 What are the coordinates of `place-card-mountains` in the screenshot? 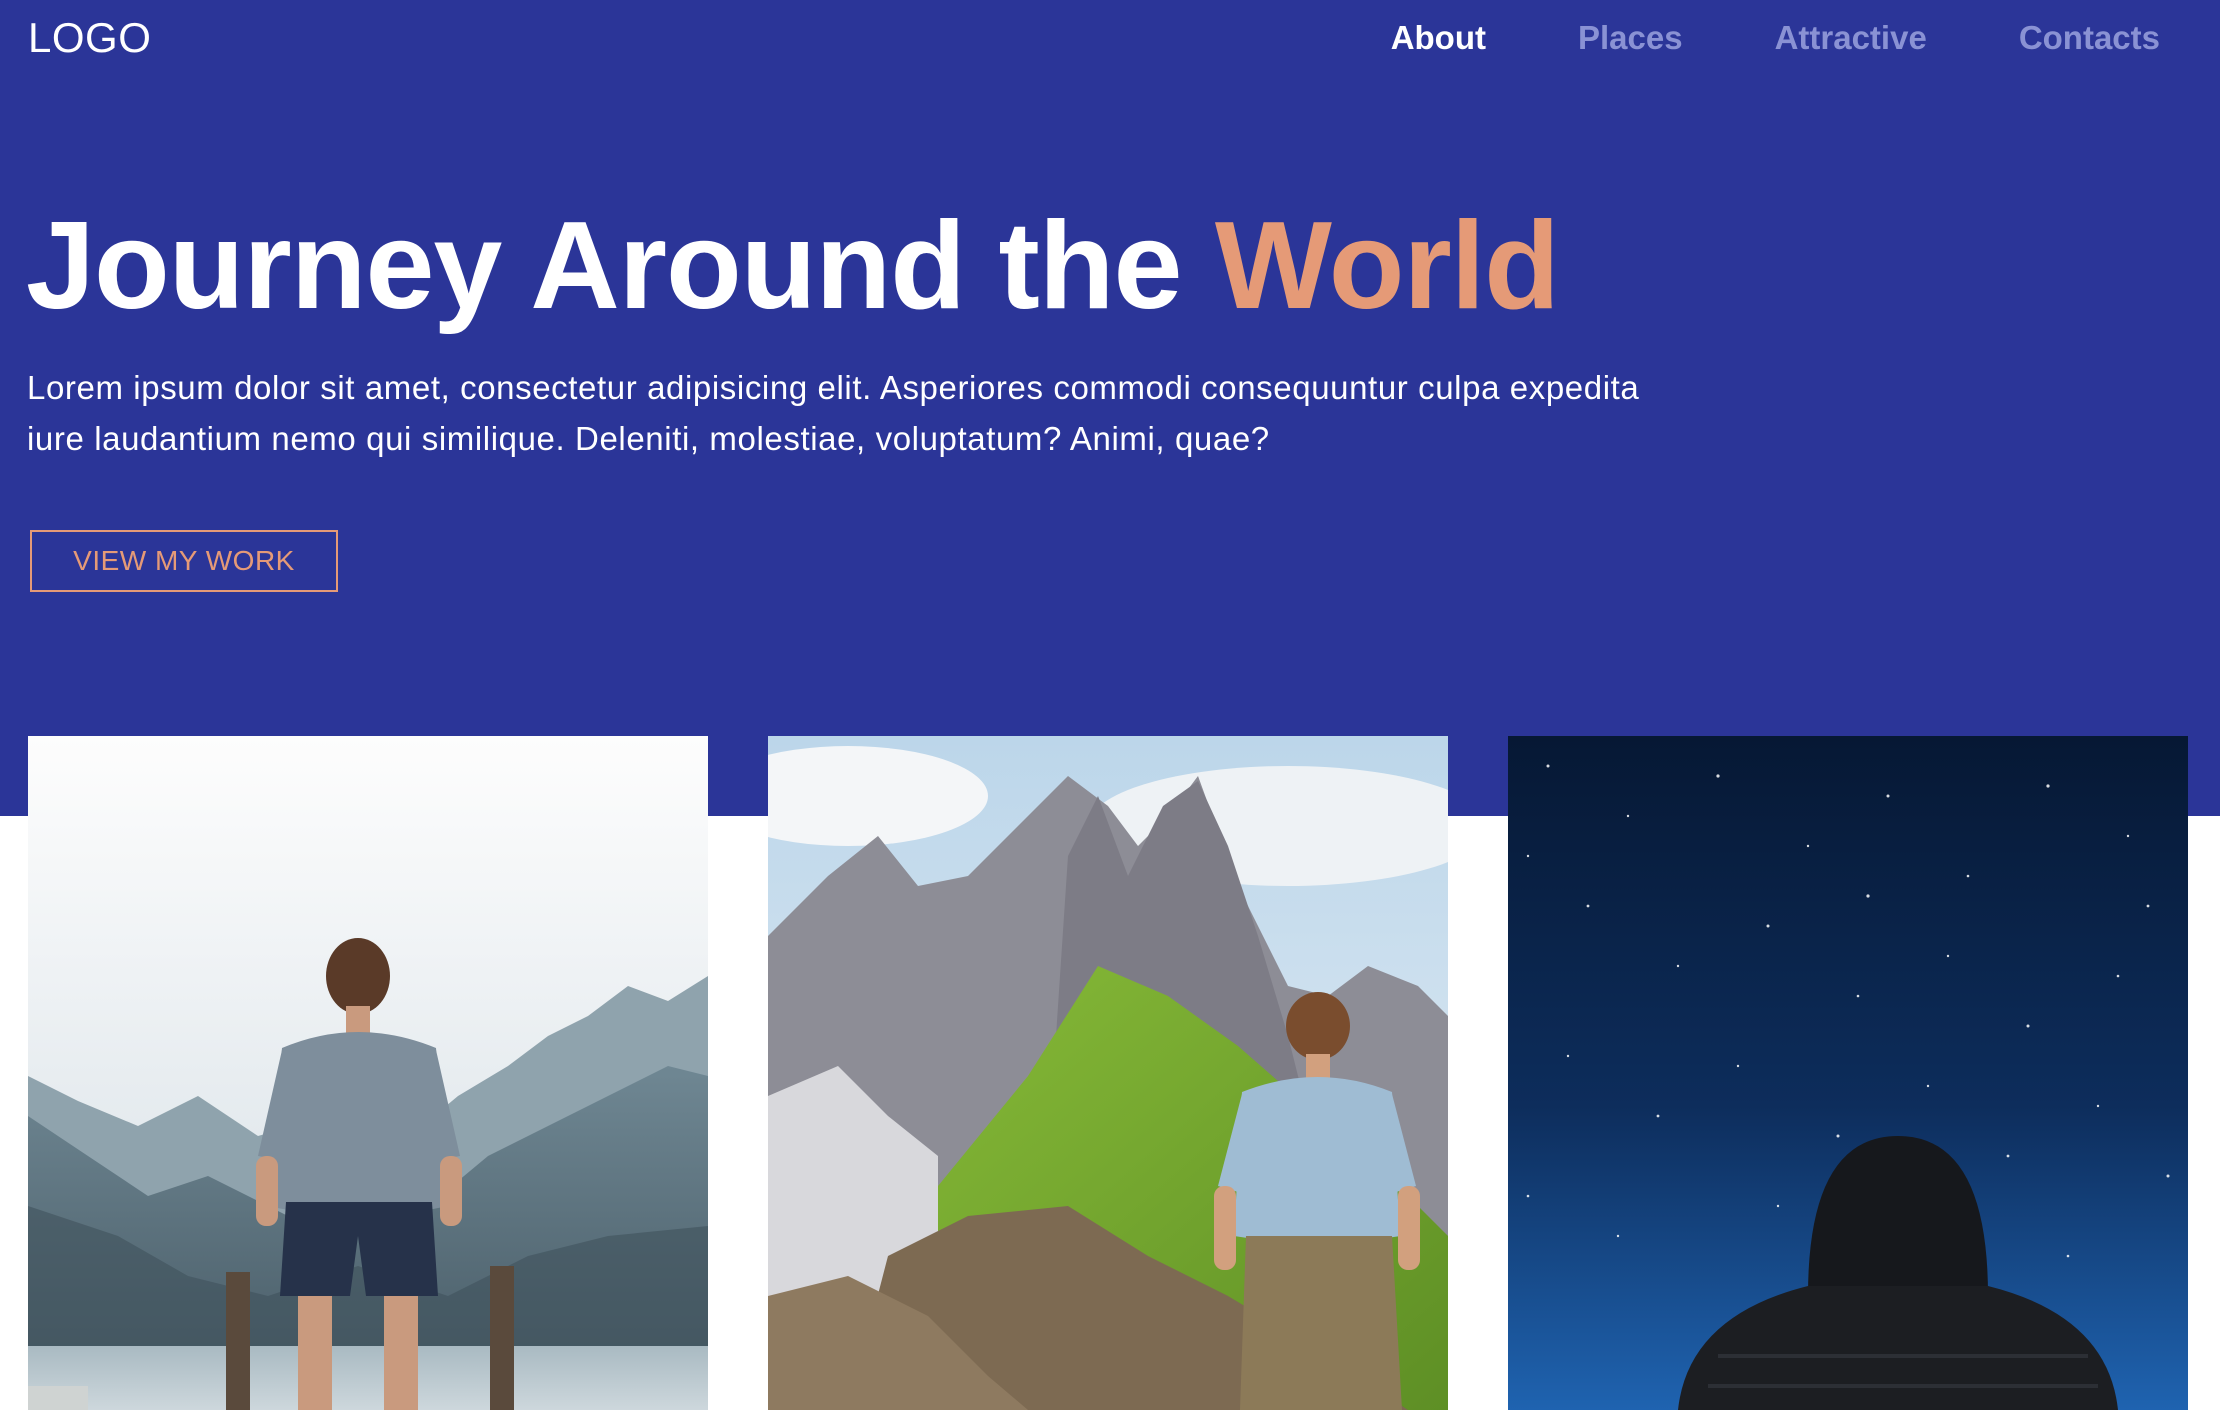 It's located at (1108, 1073).